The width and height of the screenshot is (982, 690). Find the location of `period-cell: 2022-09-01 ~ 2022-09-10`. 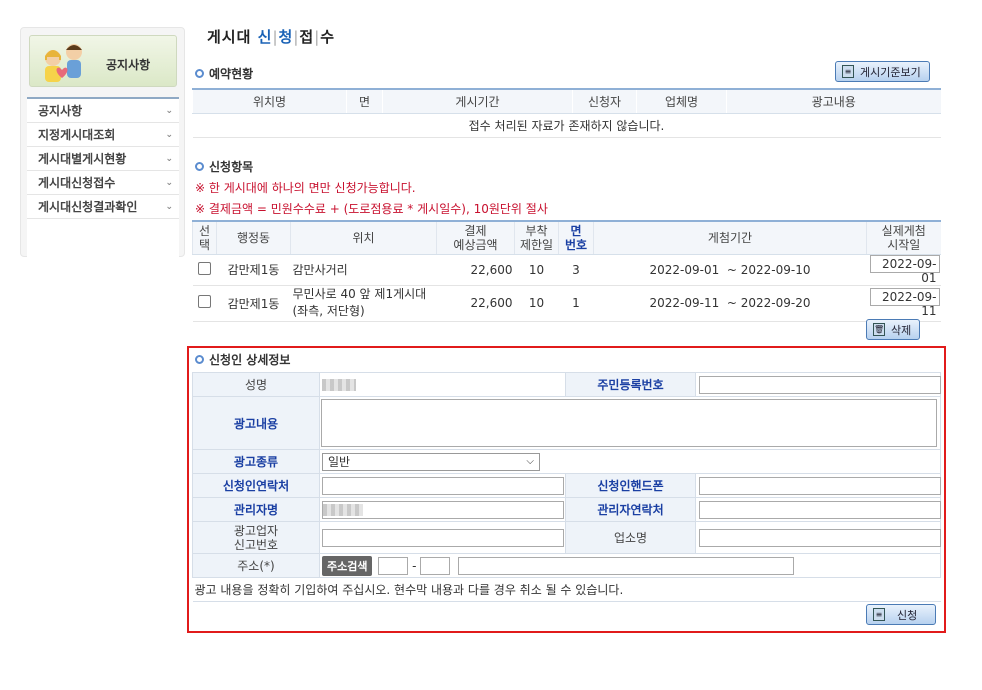

period-cell: 2022-09-01 ~ 2022-09-10 is located at coordinates (730, 270).